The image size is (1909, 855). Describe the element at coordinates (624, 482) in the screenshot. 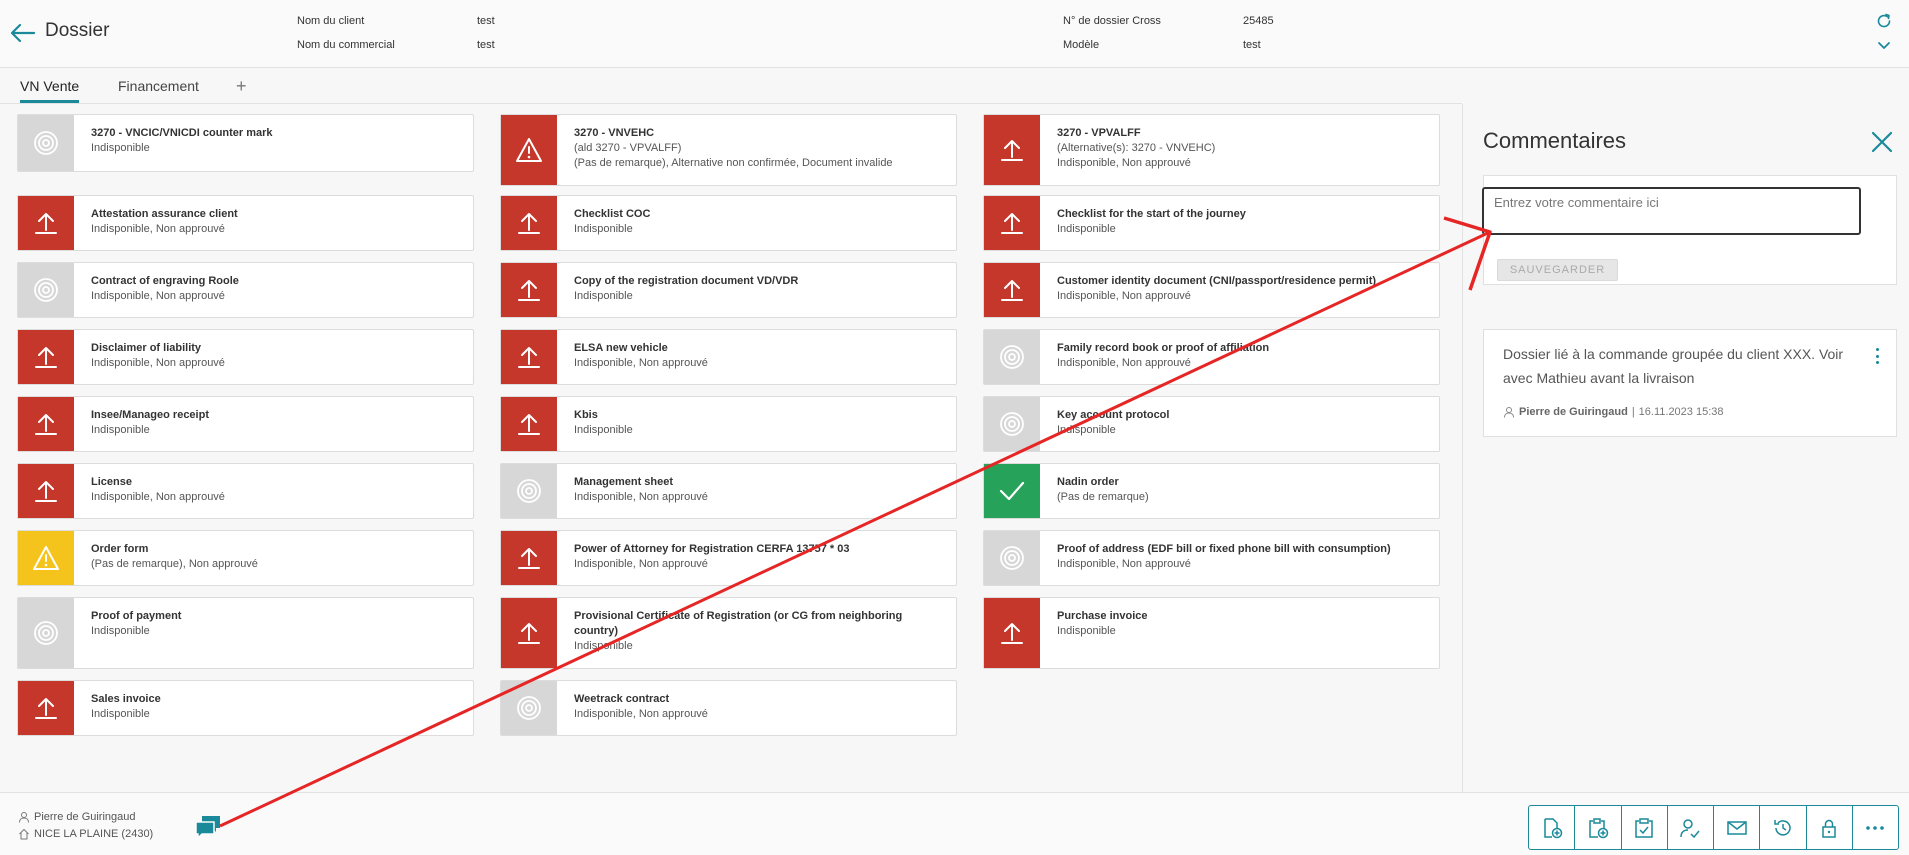

I see `document-name: Management sheet` at that location.